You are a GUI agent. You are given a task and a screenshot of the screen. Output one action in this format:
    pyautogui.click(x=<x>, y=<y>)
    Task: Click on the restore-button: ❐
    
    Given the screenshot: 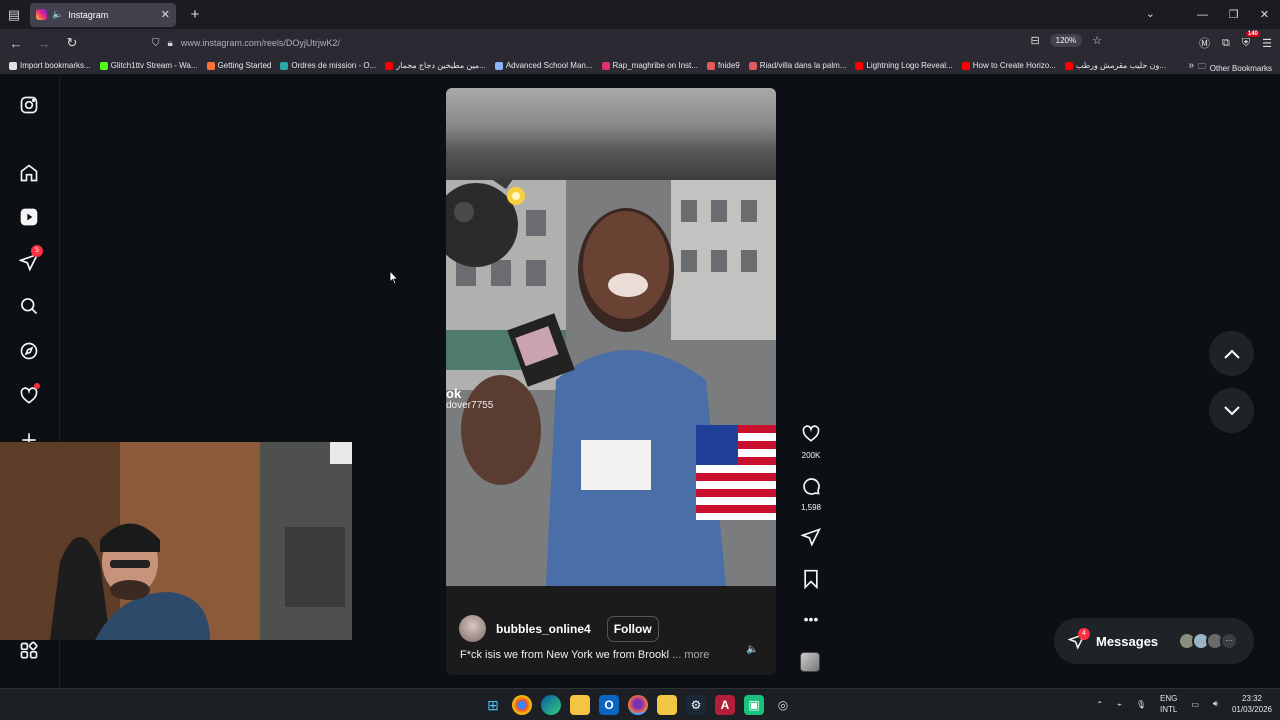 What is the action you would take?
    pyautogui.click(x=1233, y=14)
    